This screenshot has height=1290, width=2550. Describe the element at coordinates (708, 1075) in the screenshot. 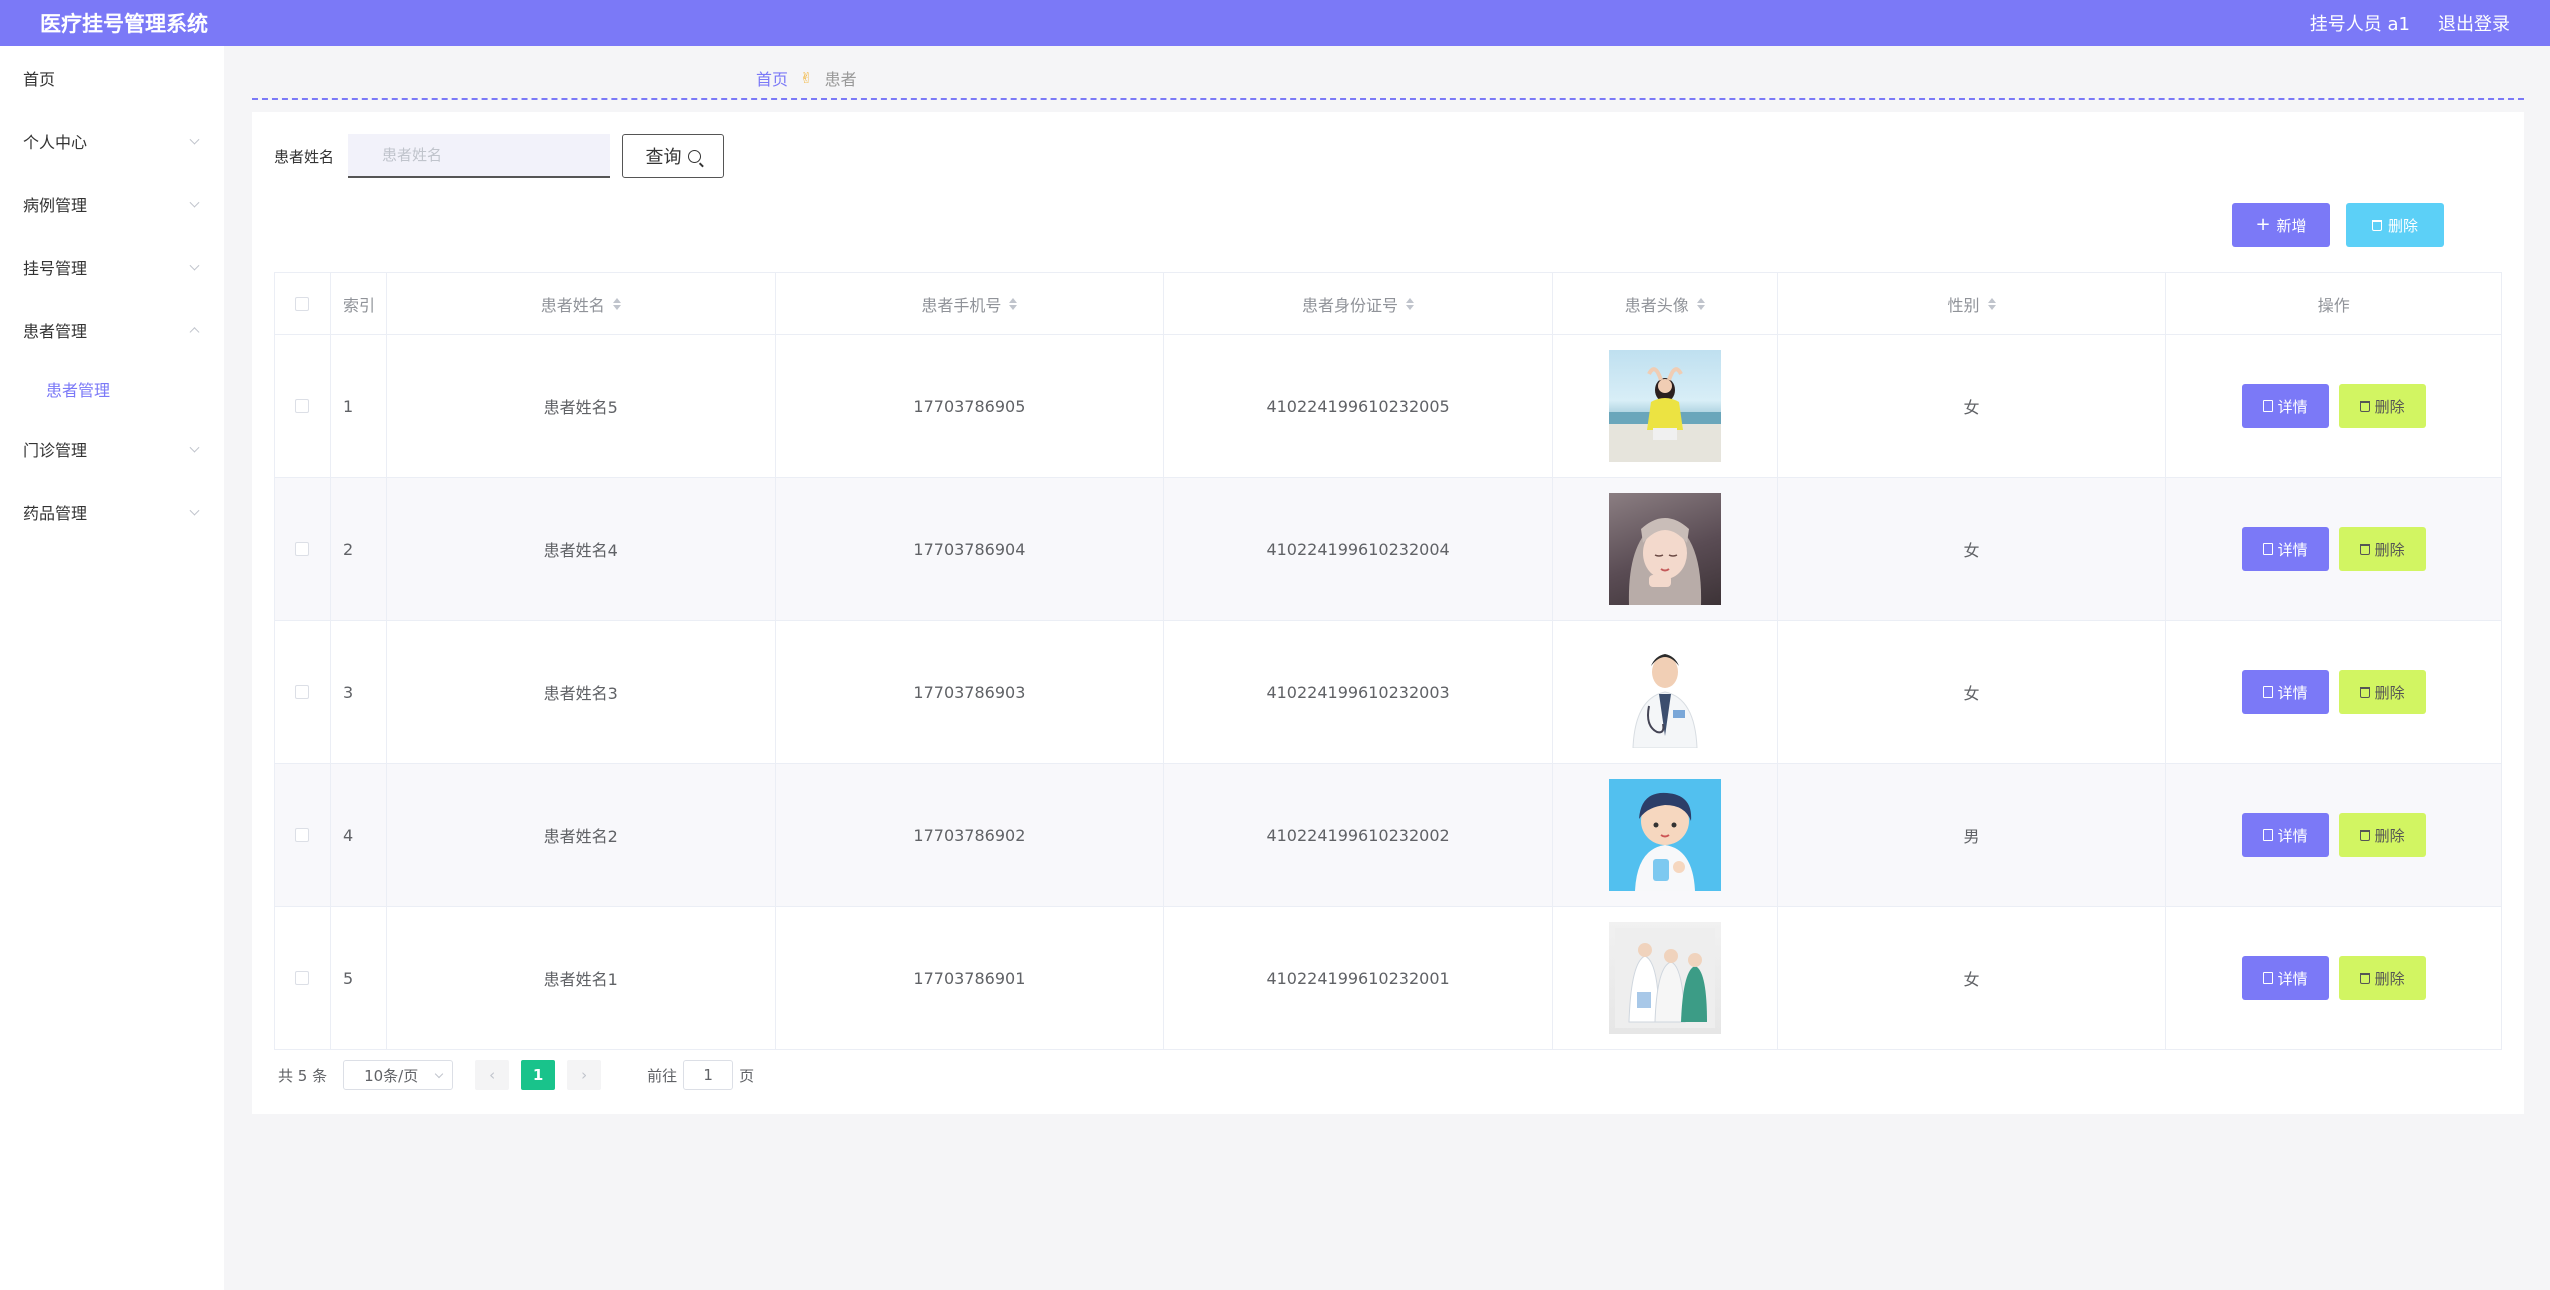

I see `goto-page-input` at that location.